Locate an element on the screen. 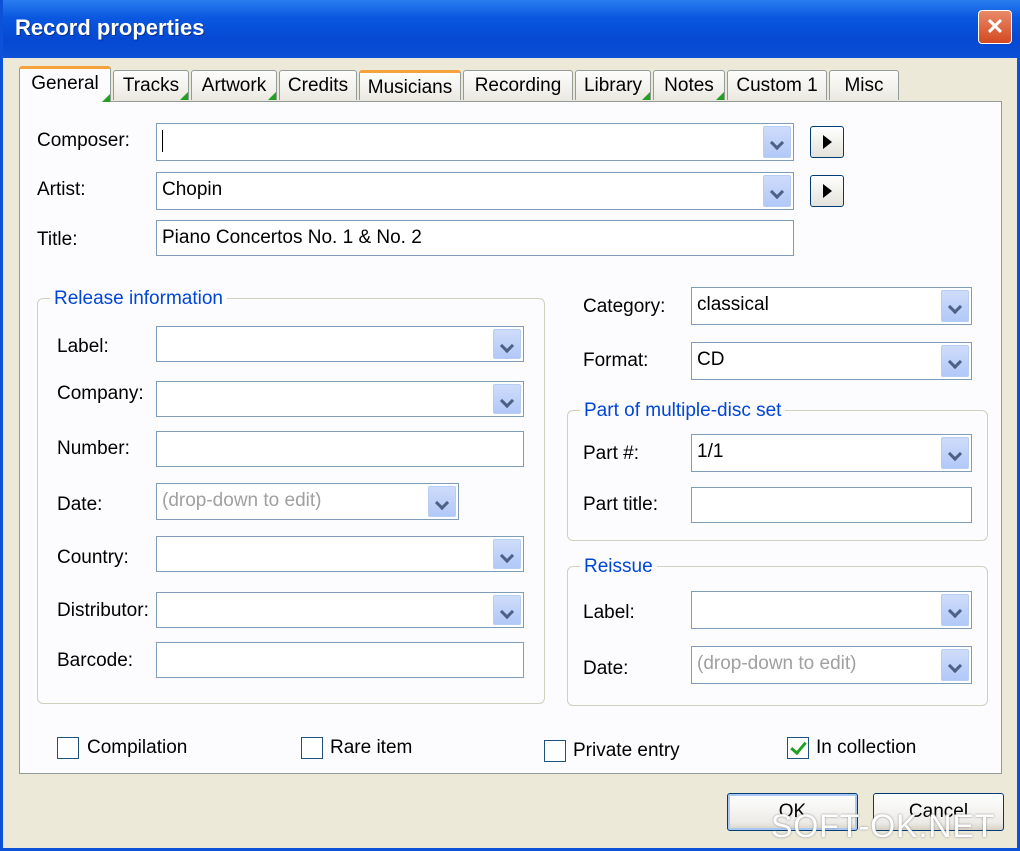 This screenshot has height=851, width=1020. release-date-value: (drop-down to edit) is located at coordinates (242, 500).